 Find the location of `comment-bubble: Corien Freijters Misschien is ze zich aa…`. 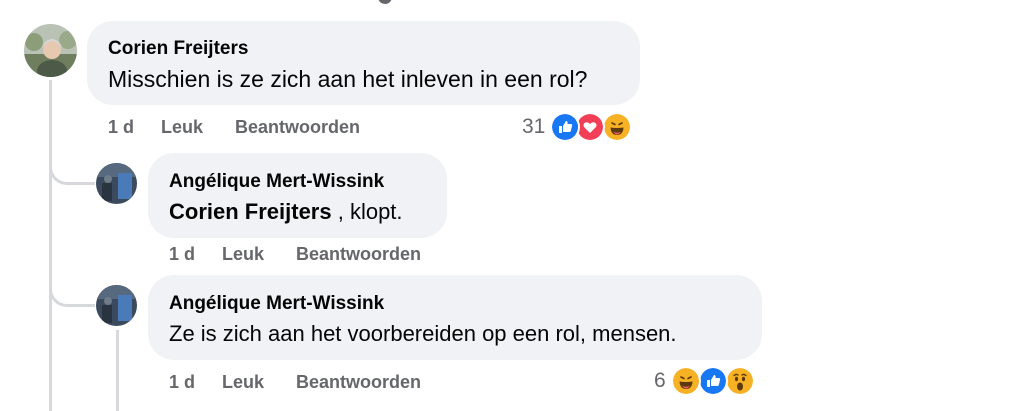

comment-bubble: Corien Freijters Misschien is ze zich aa… is located at coordinates (363, 63).